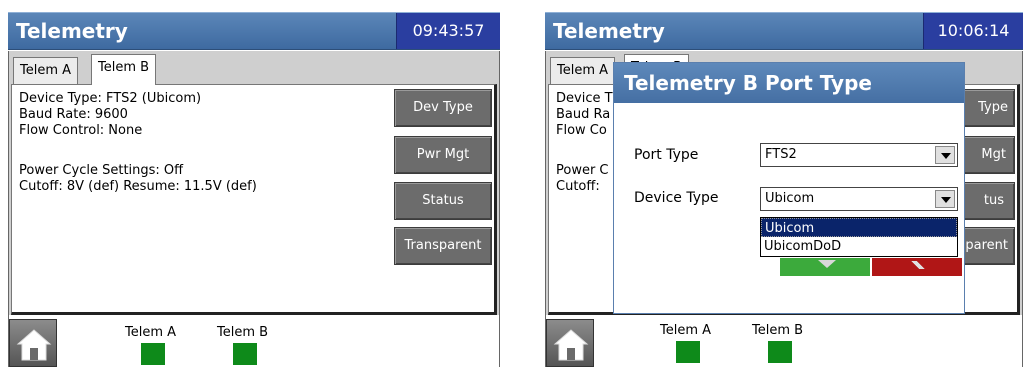 This screenshot has width=1023, height=367. What do you see at coordinates (859, 246) in the screenshot?
I see `dropdown-option-ubicomdod: UbicomDoD` at bounding box center [859, 246].